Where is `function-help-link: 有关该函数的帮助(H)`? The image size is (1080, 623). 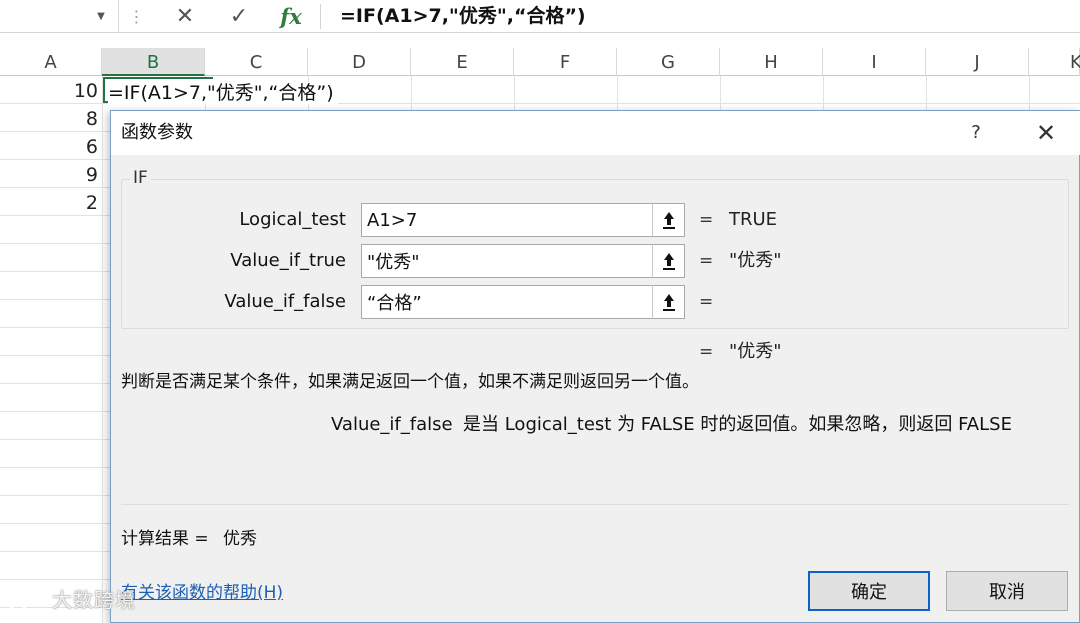 function-help-link: 有关该函数的帮助(H) is located at coordinates (202, 593).